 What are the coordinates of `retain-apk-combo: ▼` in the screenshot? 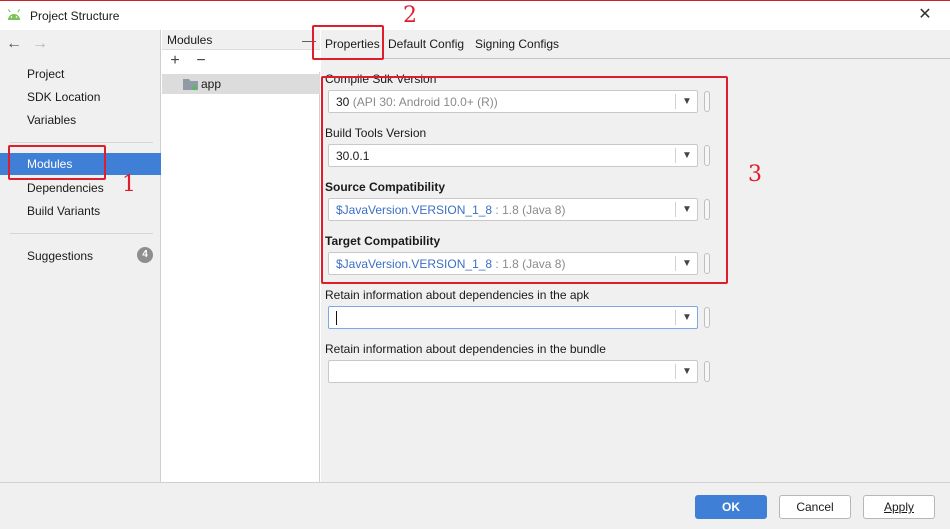 It's located at (513, 317).